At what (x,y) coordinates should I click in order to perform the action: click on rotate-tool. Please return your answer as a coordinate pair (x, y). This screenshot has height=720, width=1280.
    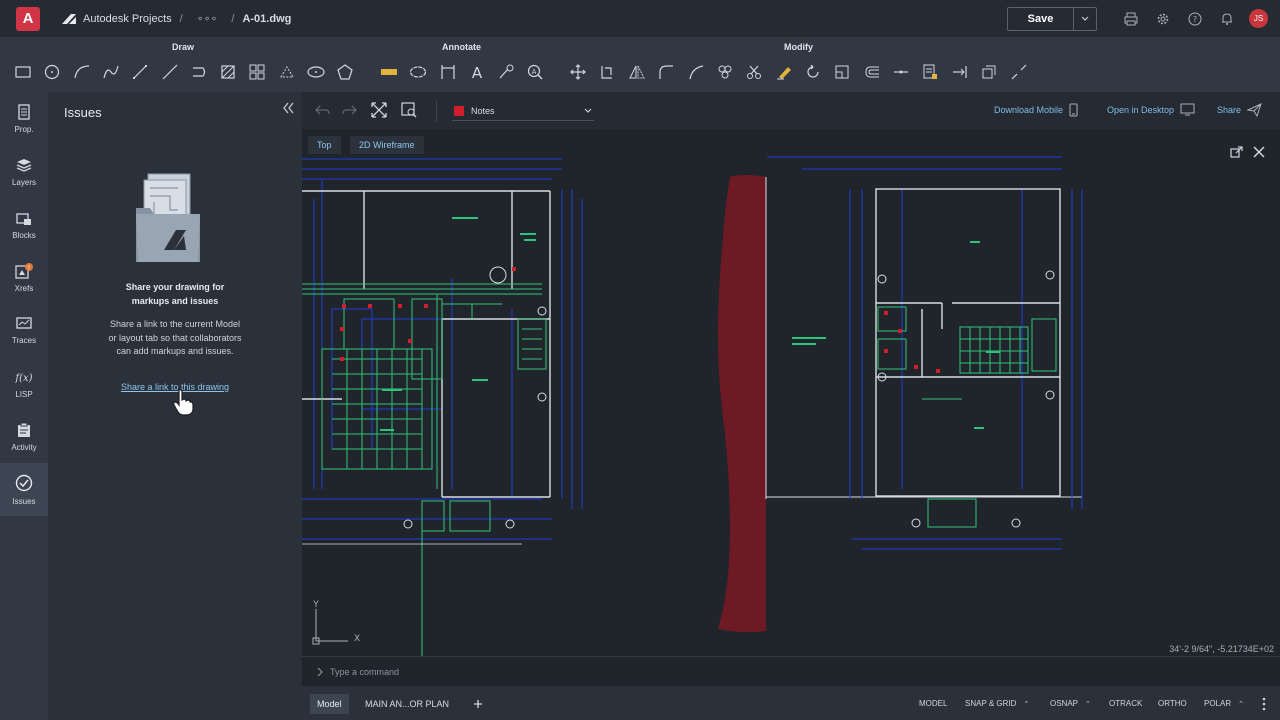
    Looking at the image, I should click on (813, 72).